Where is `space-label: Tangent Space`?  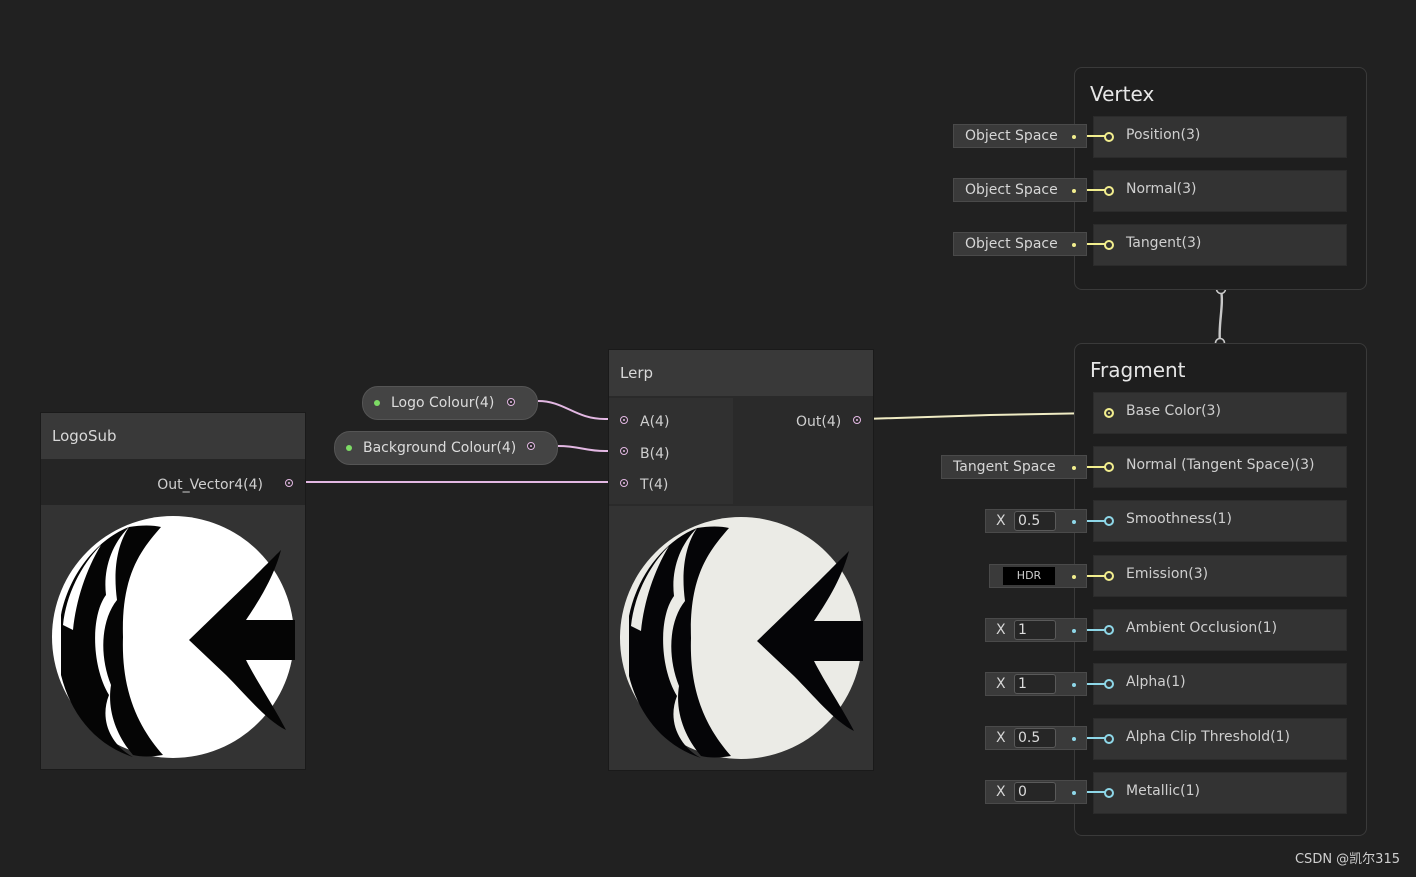 space-label: Tangent Space is located at coordinates (1004, 467).